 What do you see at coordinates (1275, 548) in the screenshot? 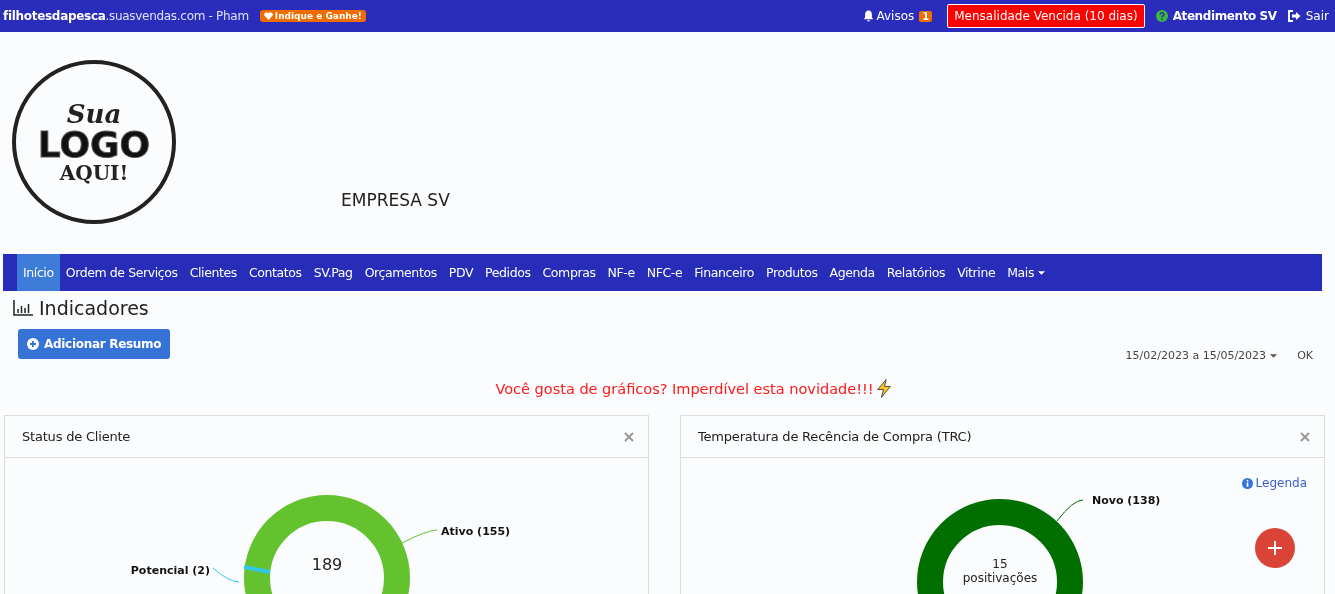
I see `plus-icon` at bounding box center [1275, 548].